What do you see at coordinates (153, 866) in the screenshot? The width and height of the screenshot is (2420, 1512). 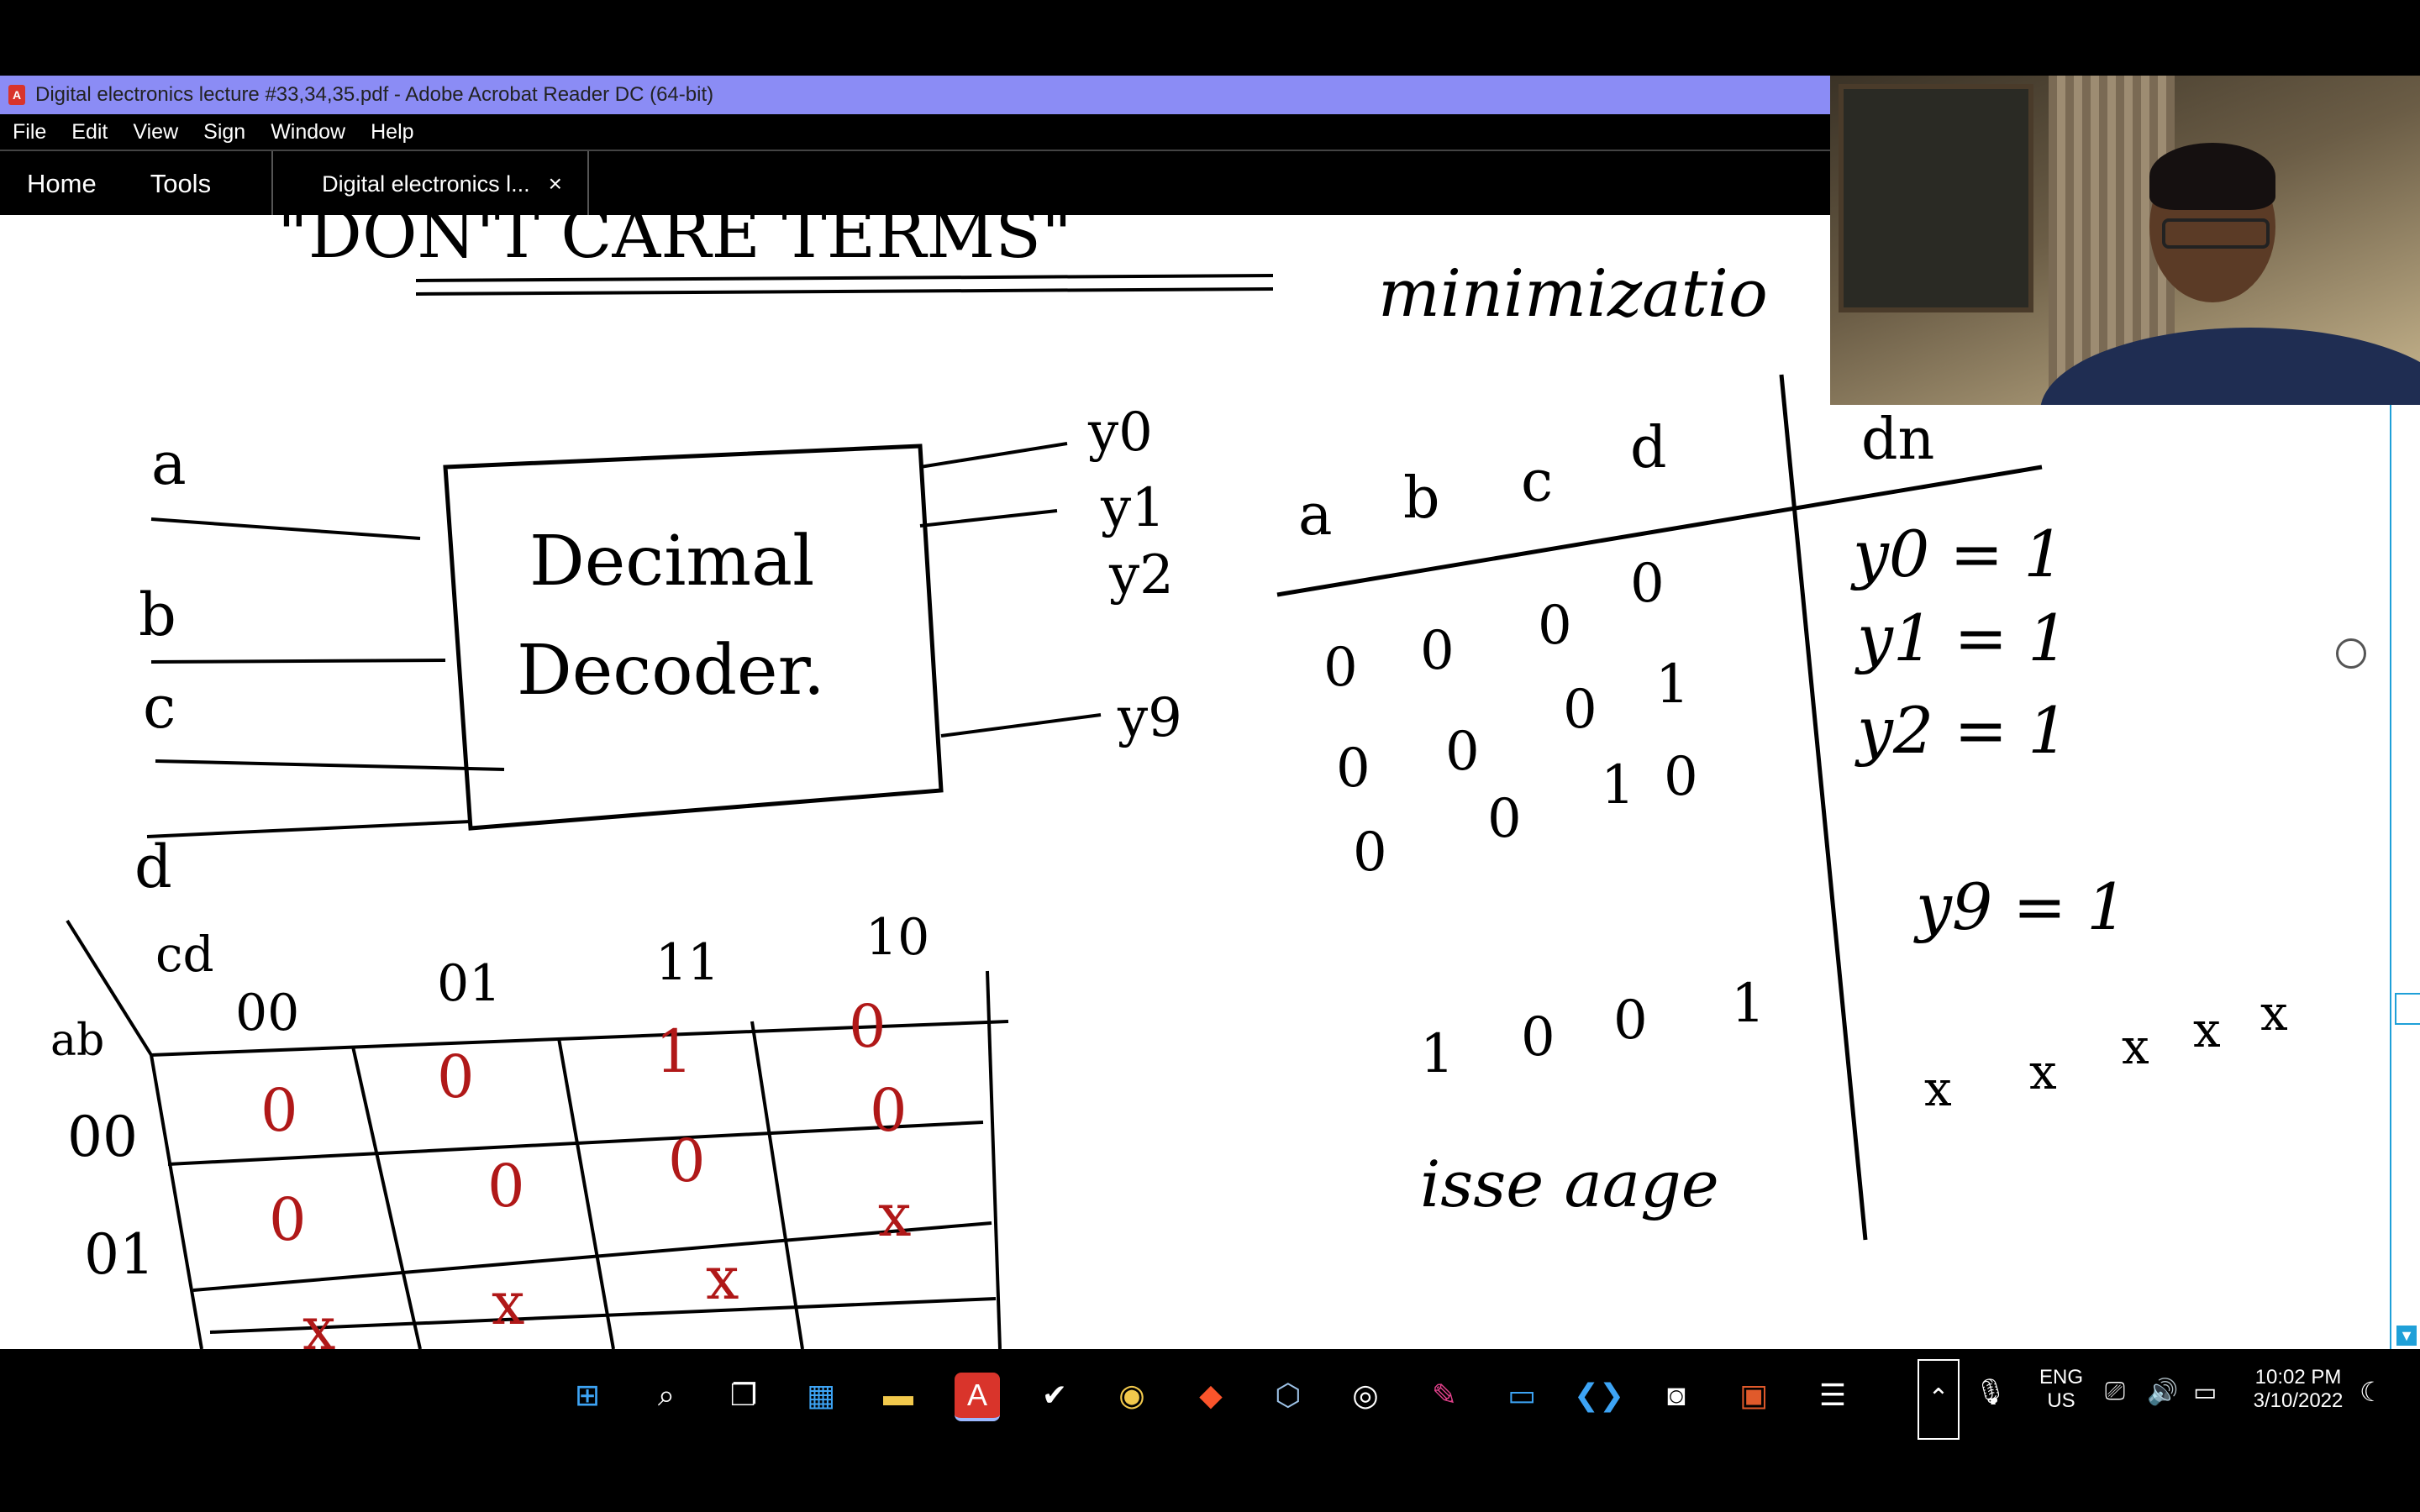 I see `input-label-d: d` at bounding box center [153, 866].